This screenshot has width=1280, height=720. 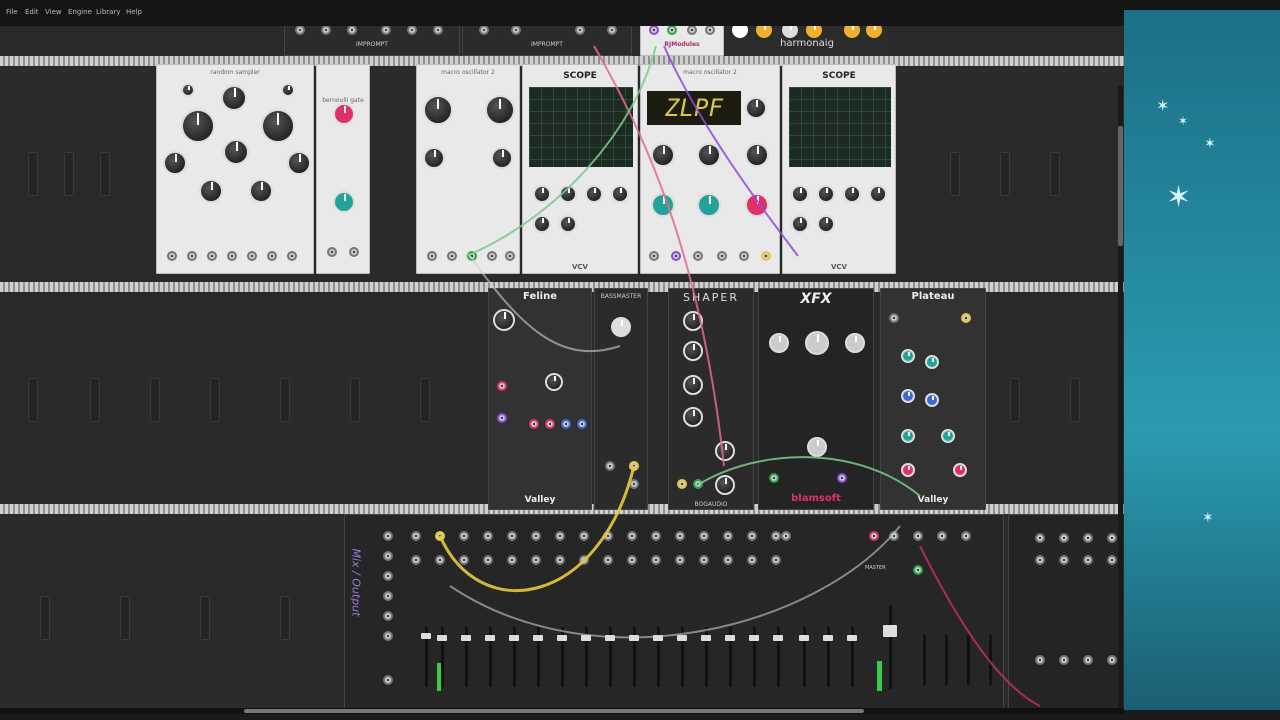 What do you see at coordinates (640, 13) in the screenshot?
I see `menu-bar: File Edit View Engine Library Help` at bounding box center [640, 13].